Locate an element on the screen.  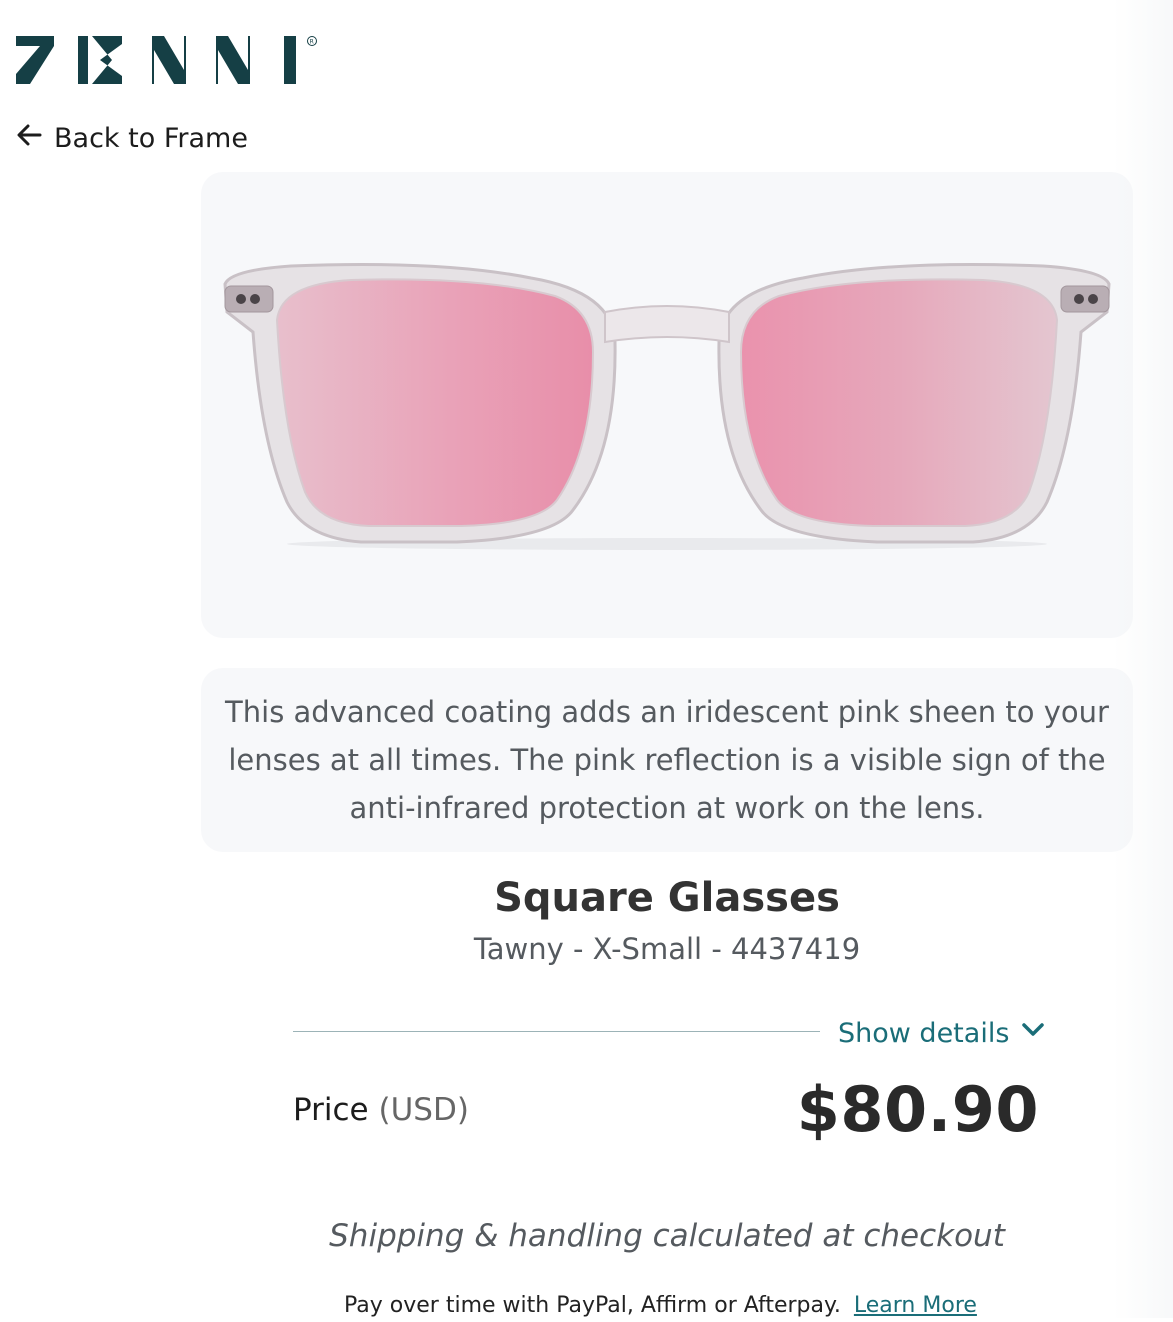
back-to-frame-link: Back to Frame is located at coordinates (132, 138).